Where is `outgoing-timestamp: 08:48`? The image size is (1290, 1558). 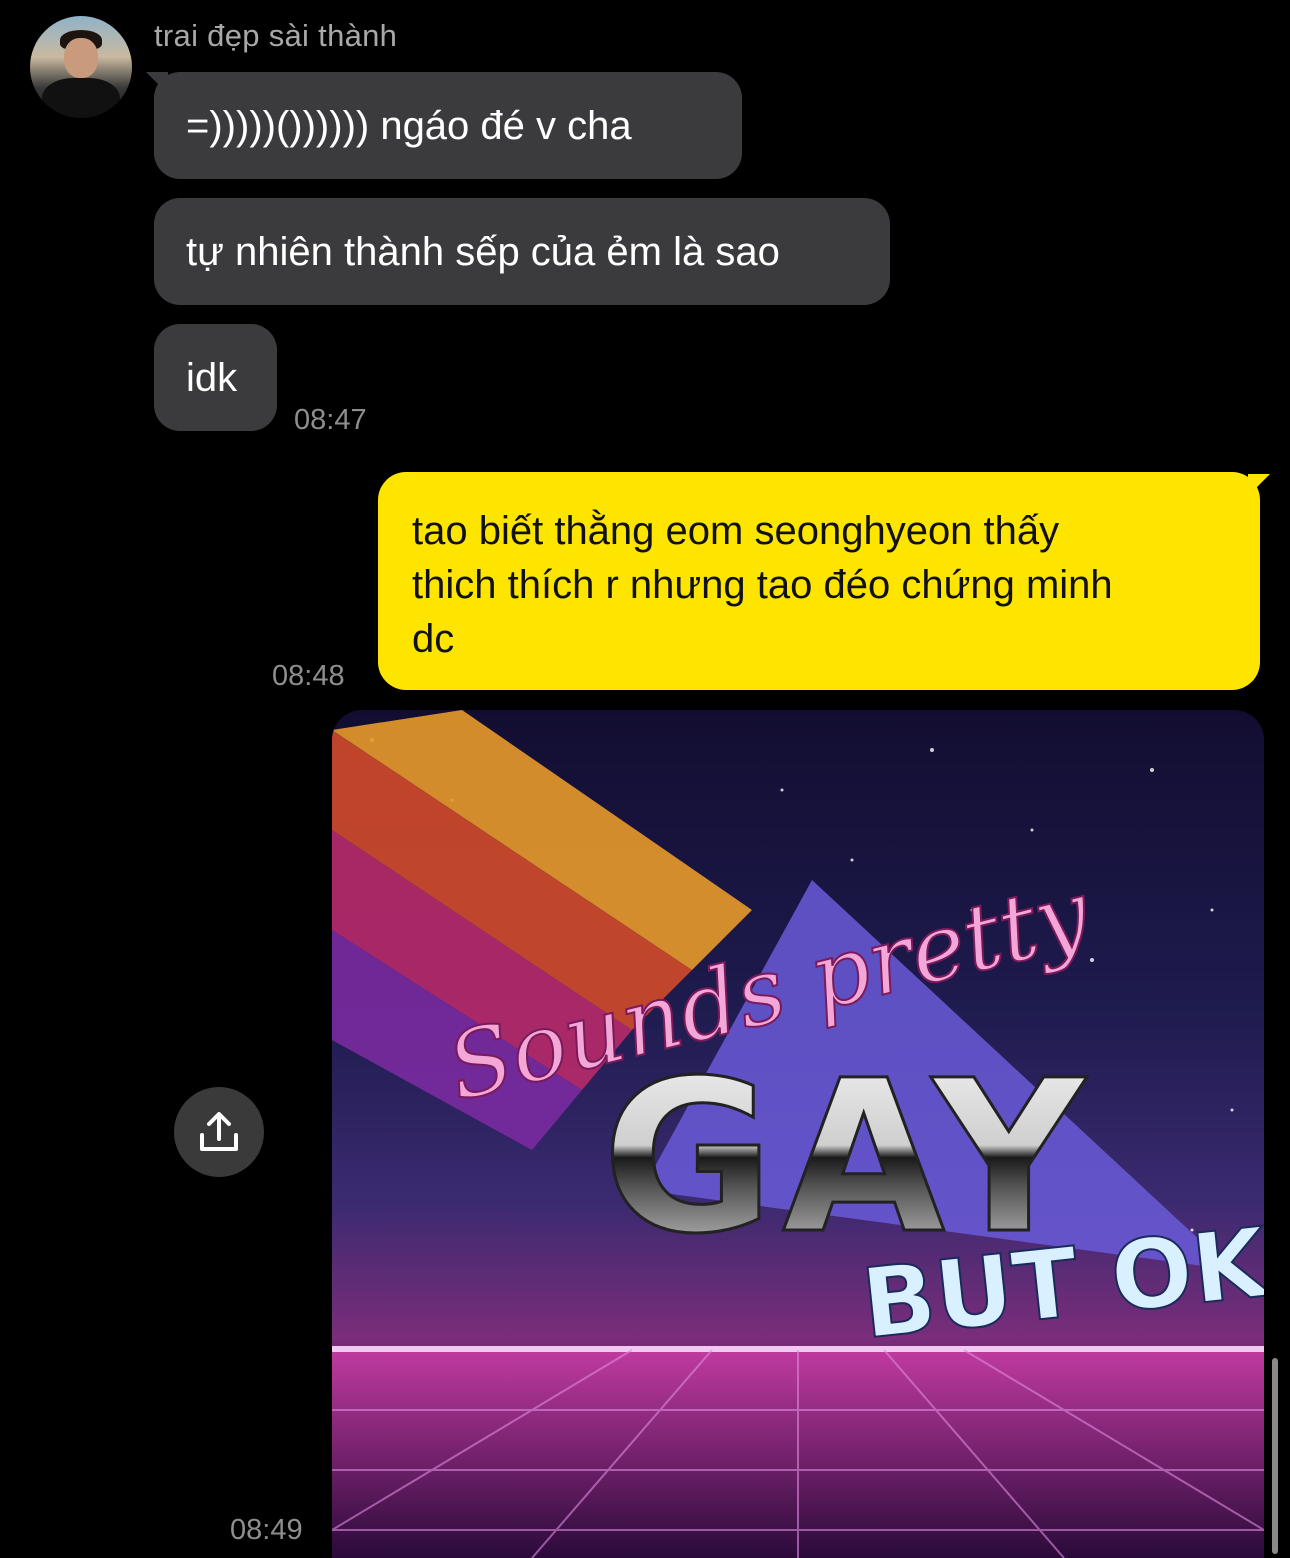
outgoing-timestamp: 08:48 is located at coordinates (308, 676).